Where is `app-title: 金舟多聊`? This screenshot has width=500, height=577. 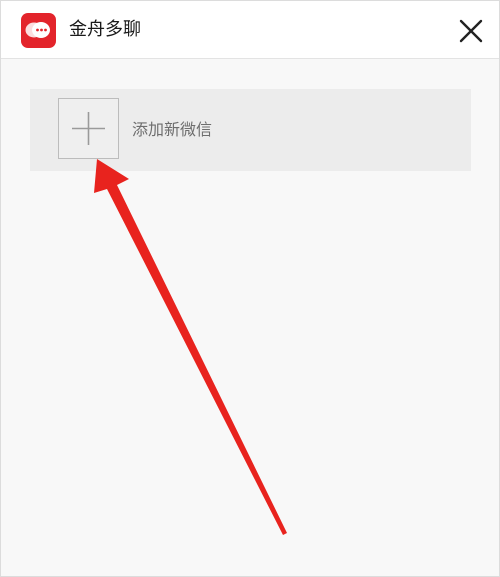 app-title: 金舟多聊 is located at coordinates (105, 29).